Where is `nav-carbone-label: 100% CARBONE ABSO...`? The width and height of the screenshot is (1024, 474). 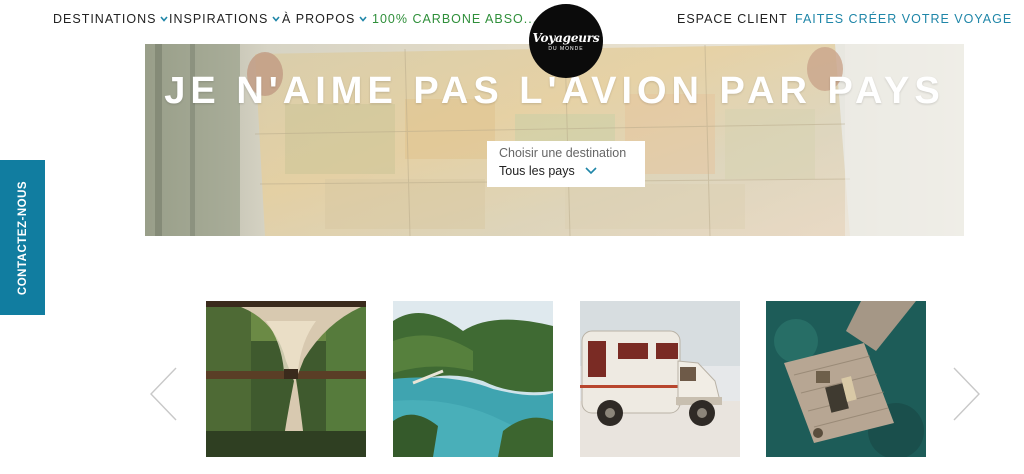
nav-carbone-label: 100% CARBONE ABSO... is located at coordinates (455, 19).